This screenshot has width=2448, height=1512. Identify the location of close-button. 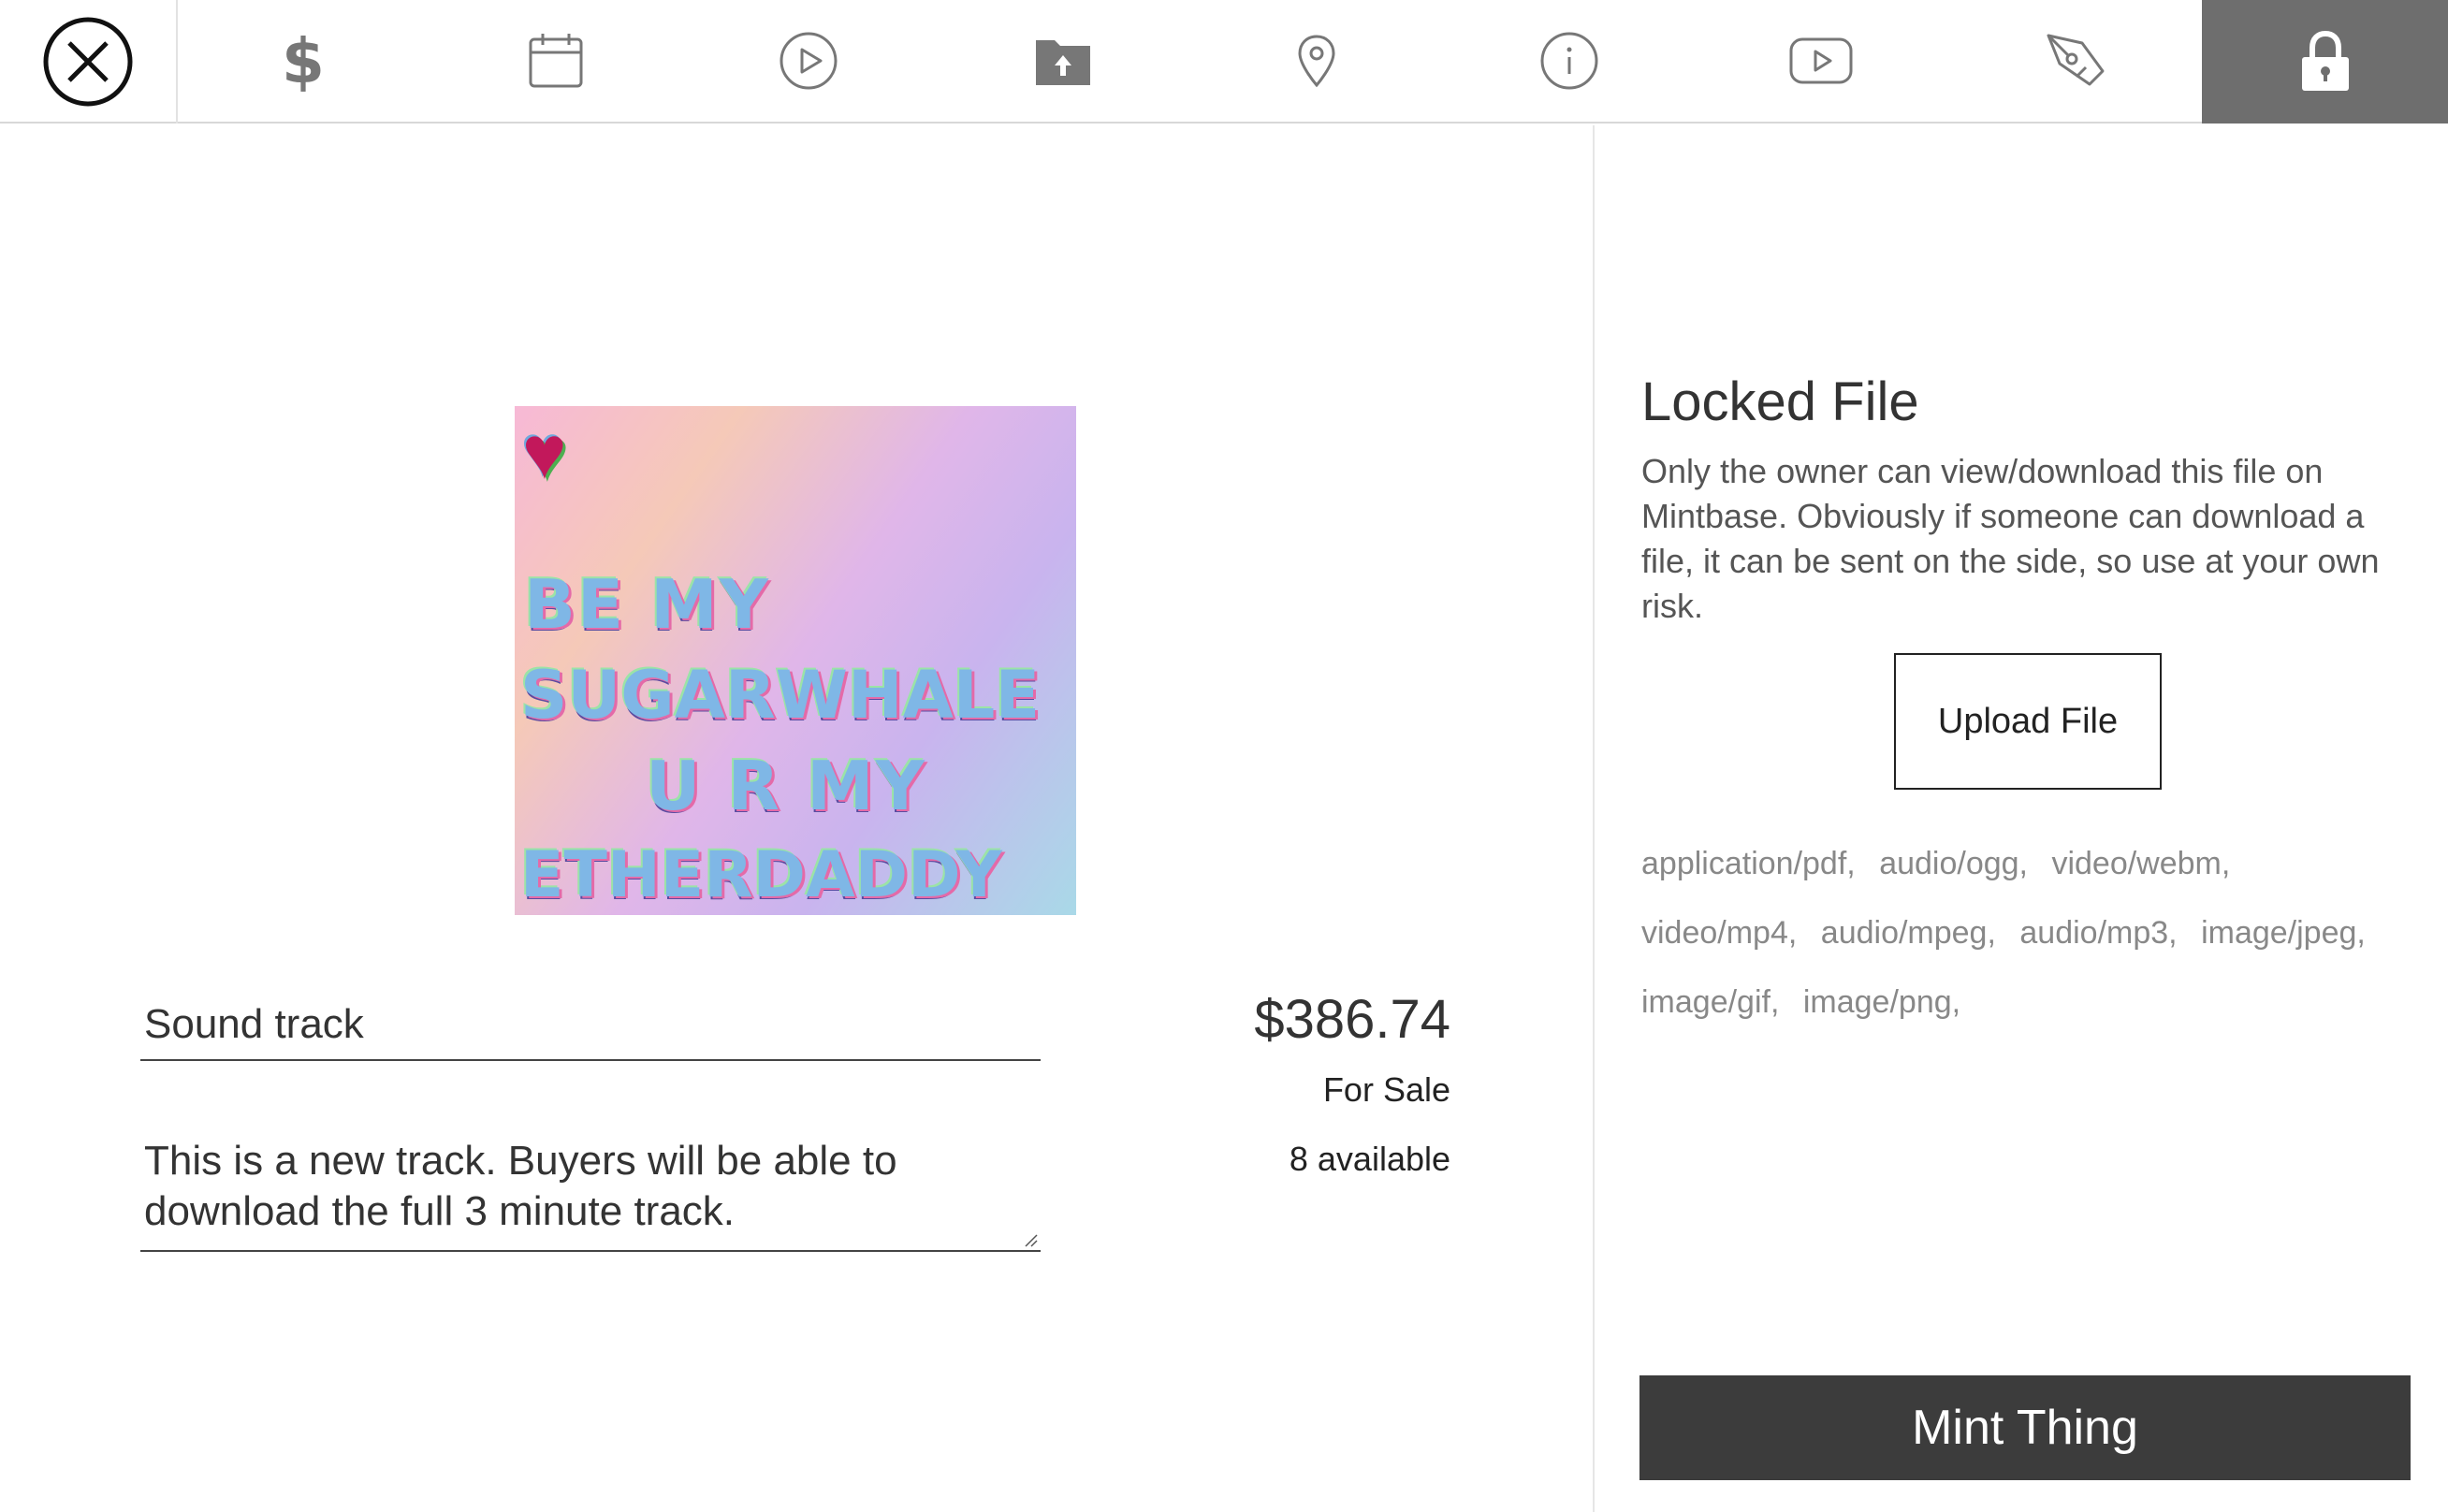
(89, 62).